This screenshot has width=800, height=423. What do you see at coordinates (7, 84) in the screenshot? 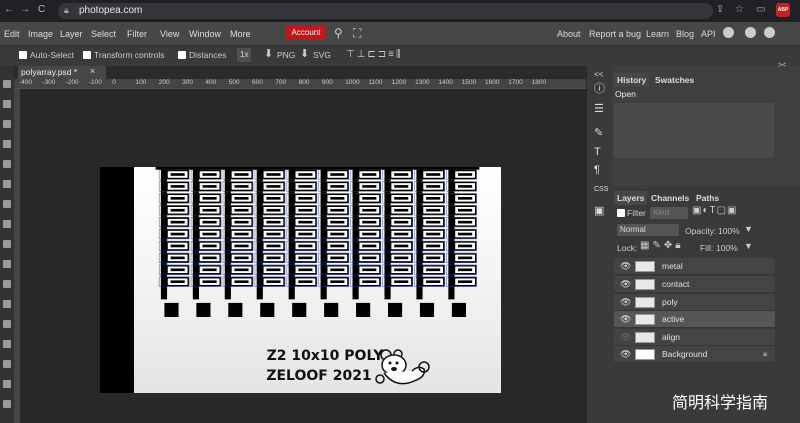
I see `move-tool-icon` at bounding box center [7, 84].